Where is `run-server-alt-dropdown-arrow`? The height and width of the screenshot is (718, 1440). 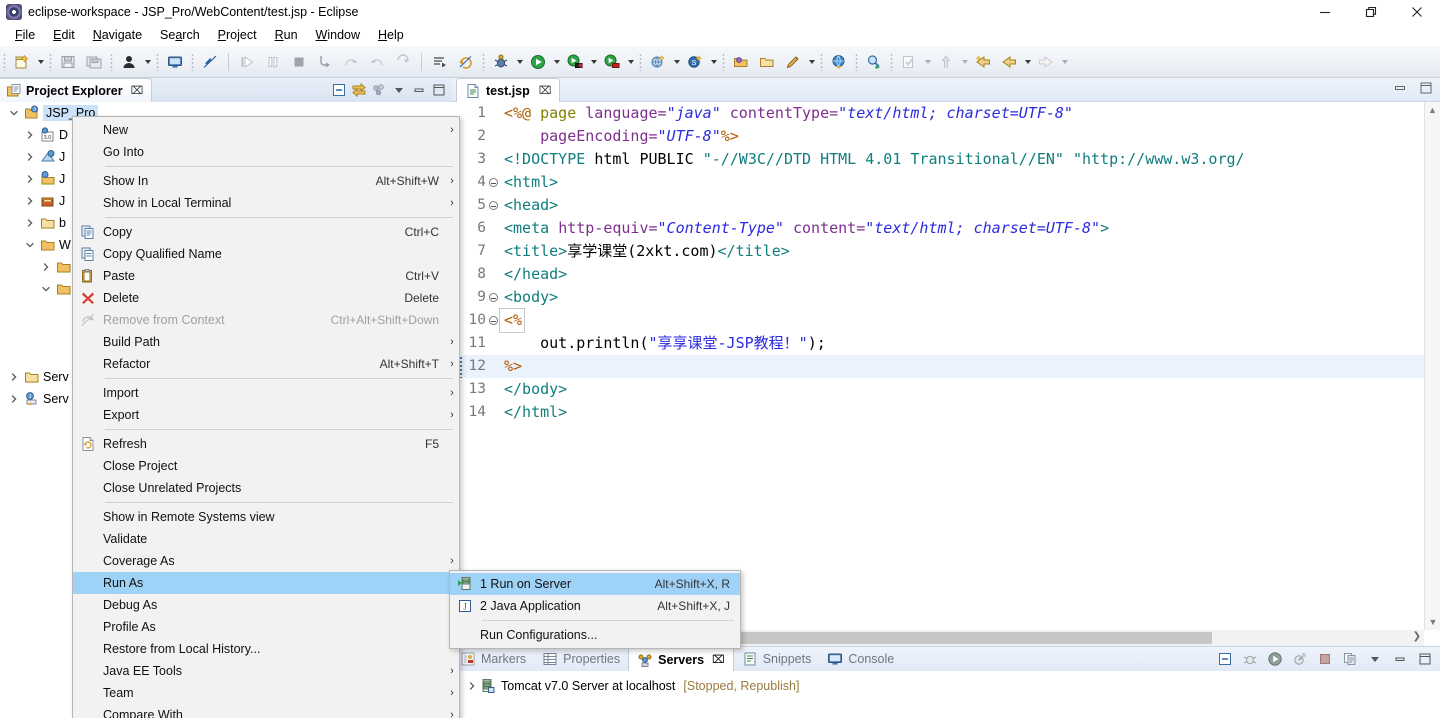 run-server-alt-dropdown-arrow is located at coordinates (630, 62).